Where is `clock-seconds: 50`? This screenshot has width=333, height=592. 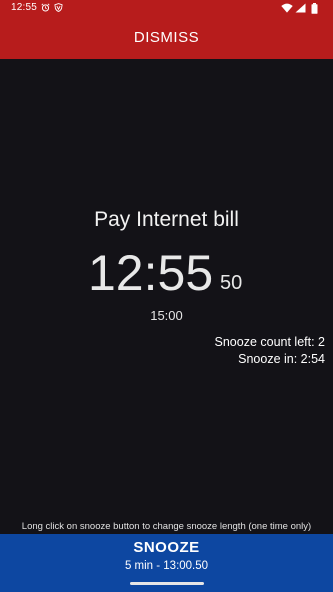 clock-seconds: 50 is located at coordinates (231, 283).